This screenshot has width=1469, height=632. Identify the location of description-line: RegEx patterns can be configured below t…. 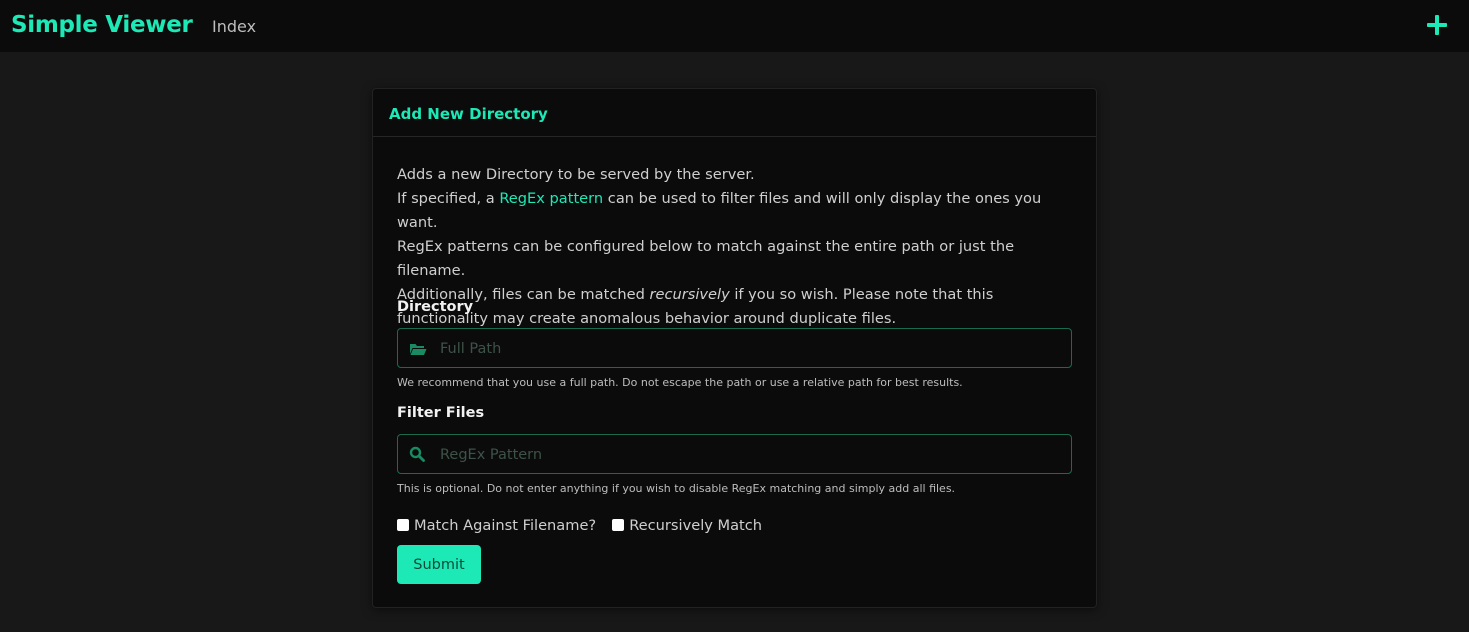
(706, 258).